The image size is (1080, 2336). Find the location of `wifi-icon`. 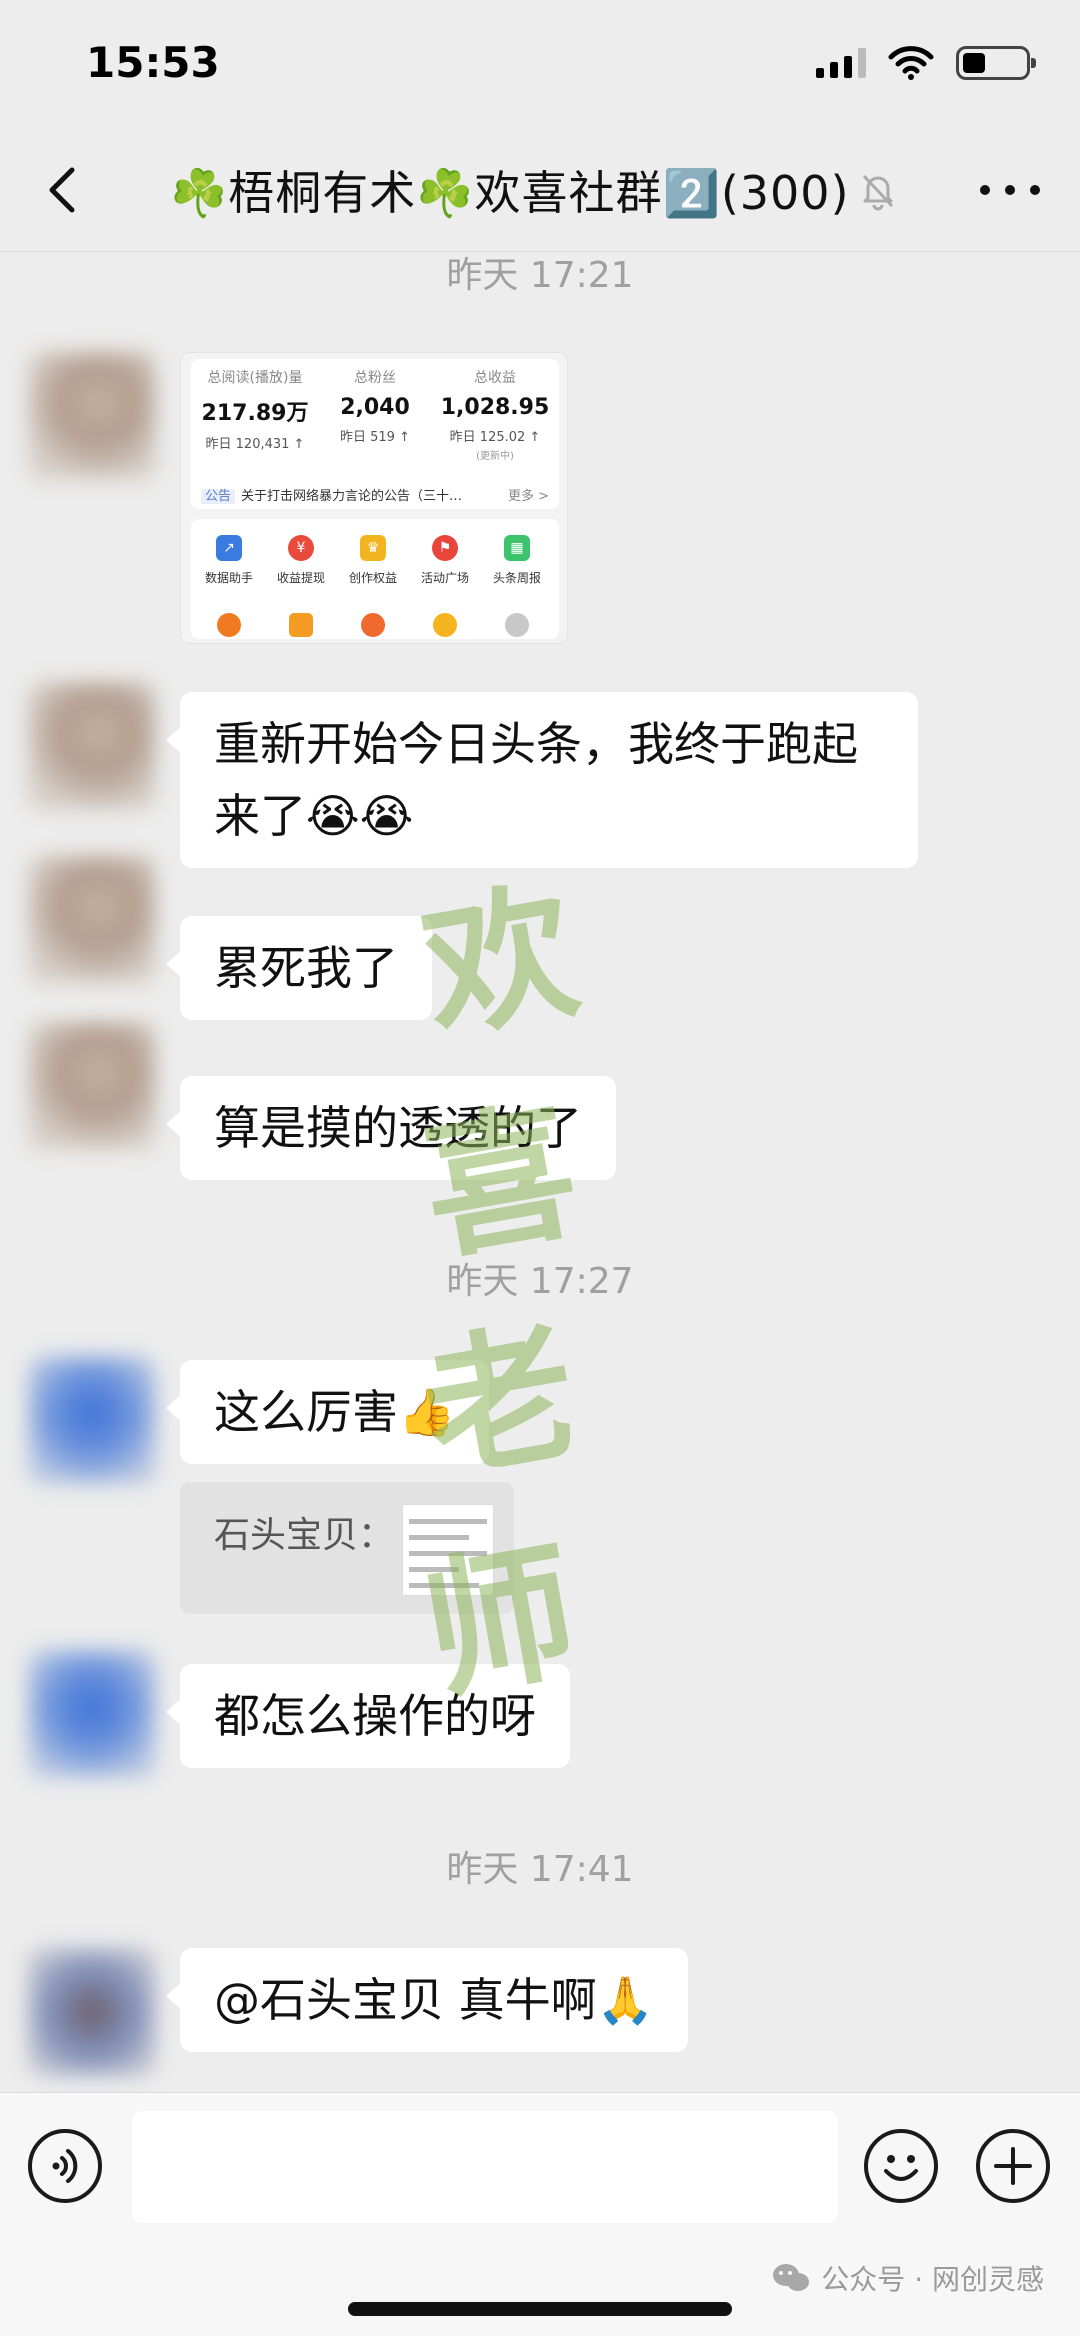

wifi-icon is located at coordinates (911, 63).